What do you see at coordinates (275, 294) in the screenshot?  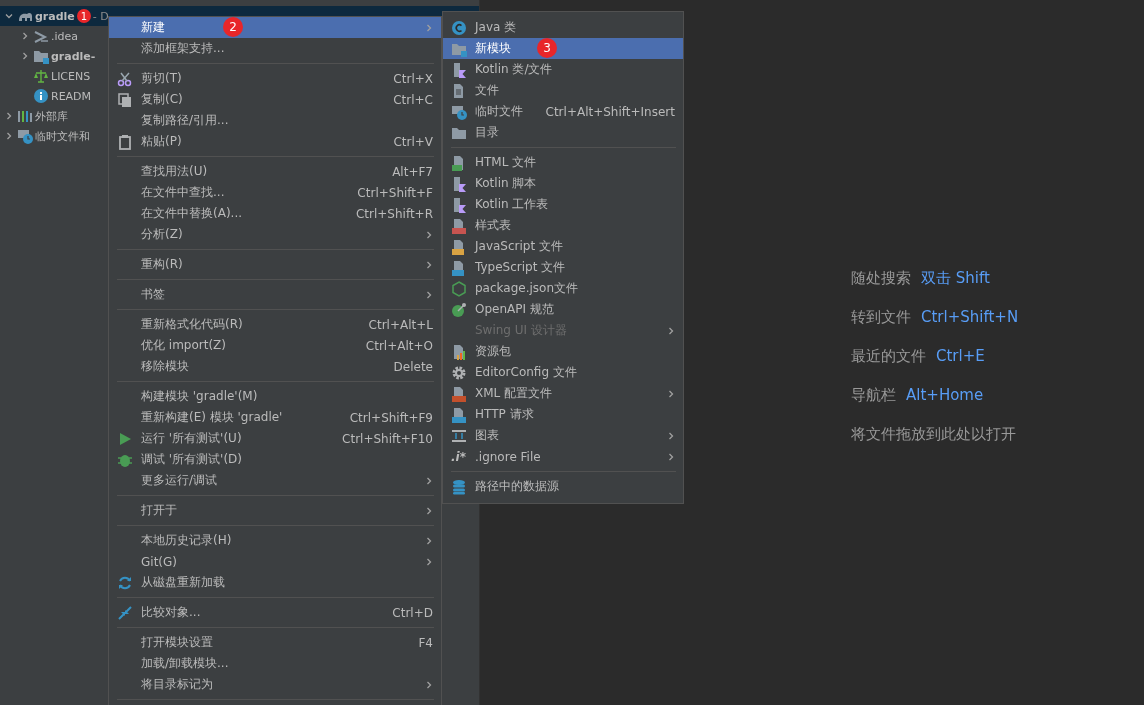 I see `menu-item: 书签` at bounding box center [275, 294].